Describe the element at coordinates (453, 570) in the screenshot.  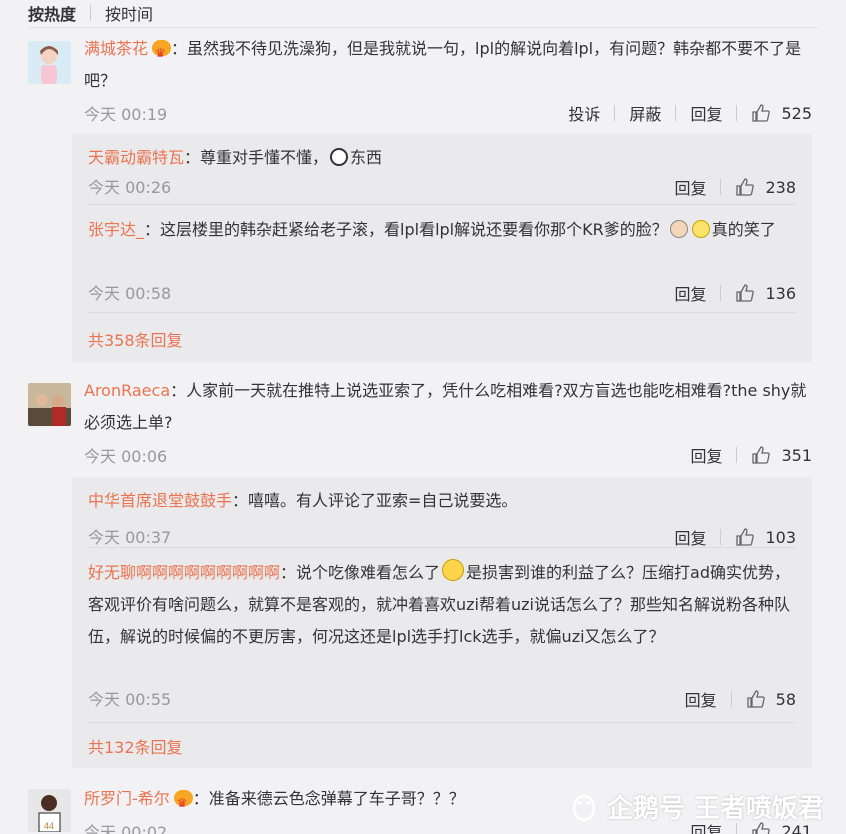
I see `crying-emoji-icon` at that location.